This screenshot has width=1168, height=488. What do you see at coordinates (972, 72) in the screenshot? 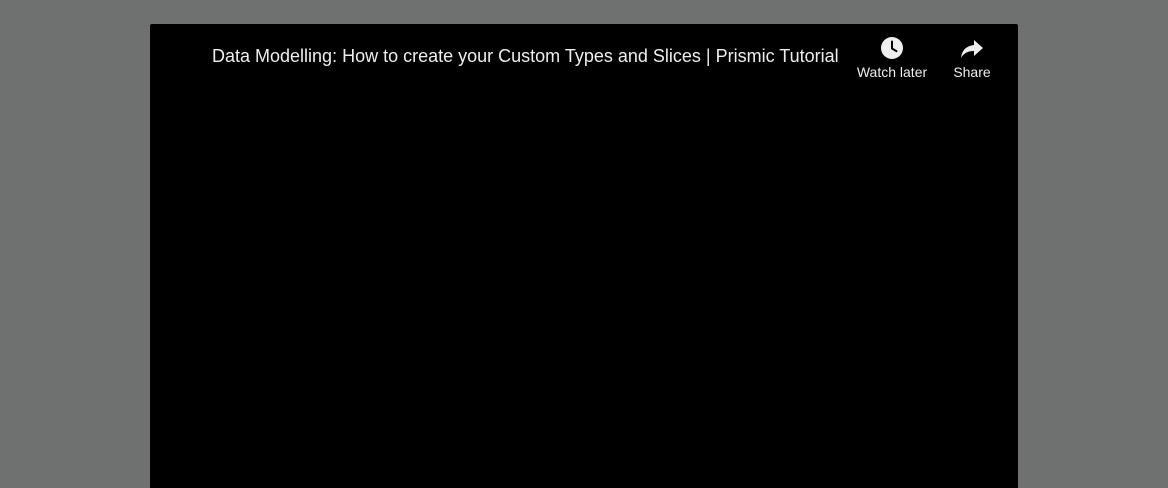
I see `share-label: Share` at bounding box center [972, 72].